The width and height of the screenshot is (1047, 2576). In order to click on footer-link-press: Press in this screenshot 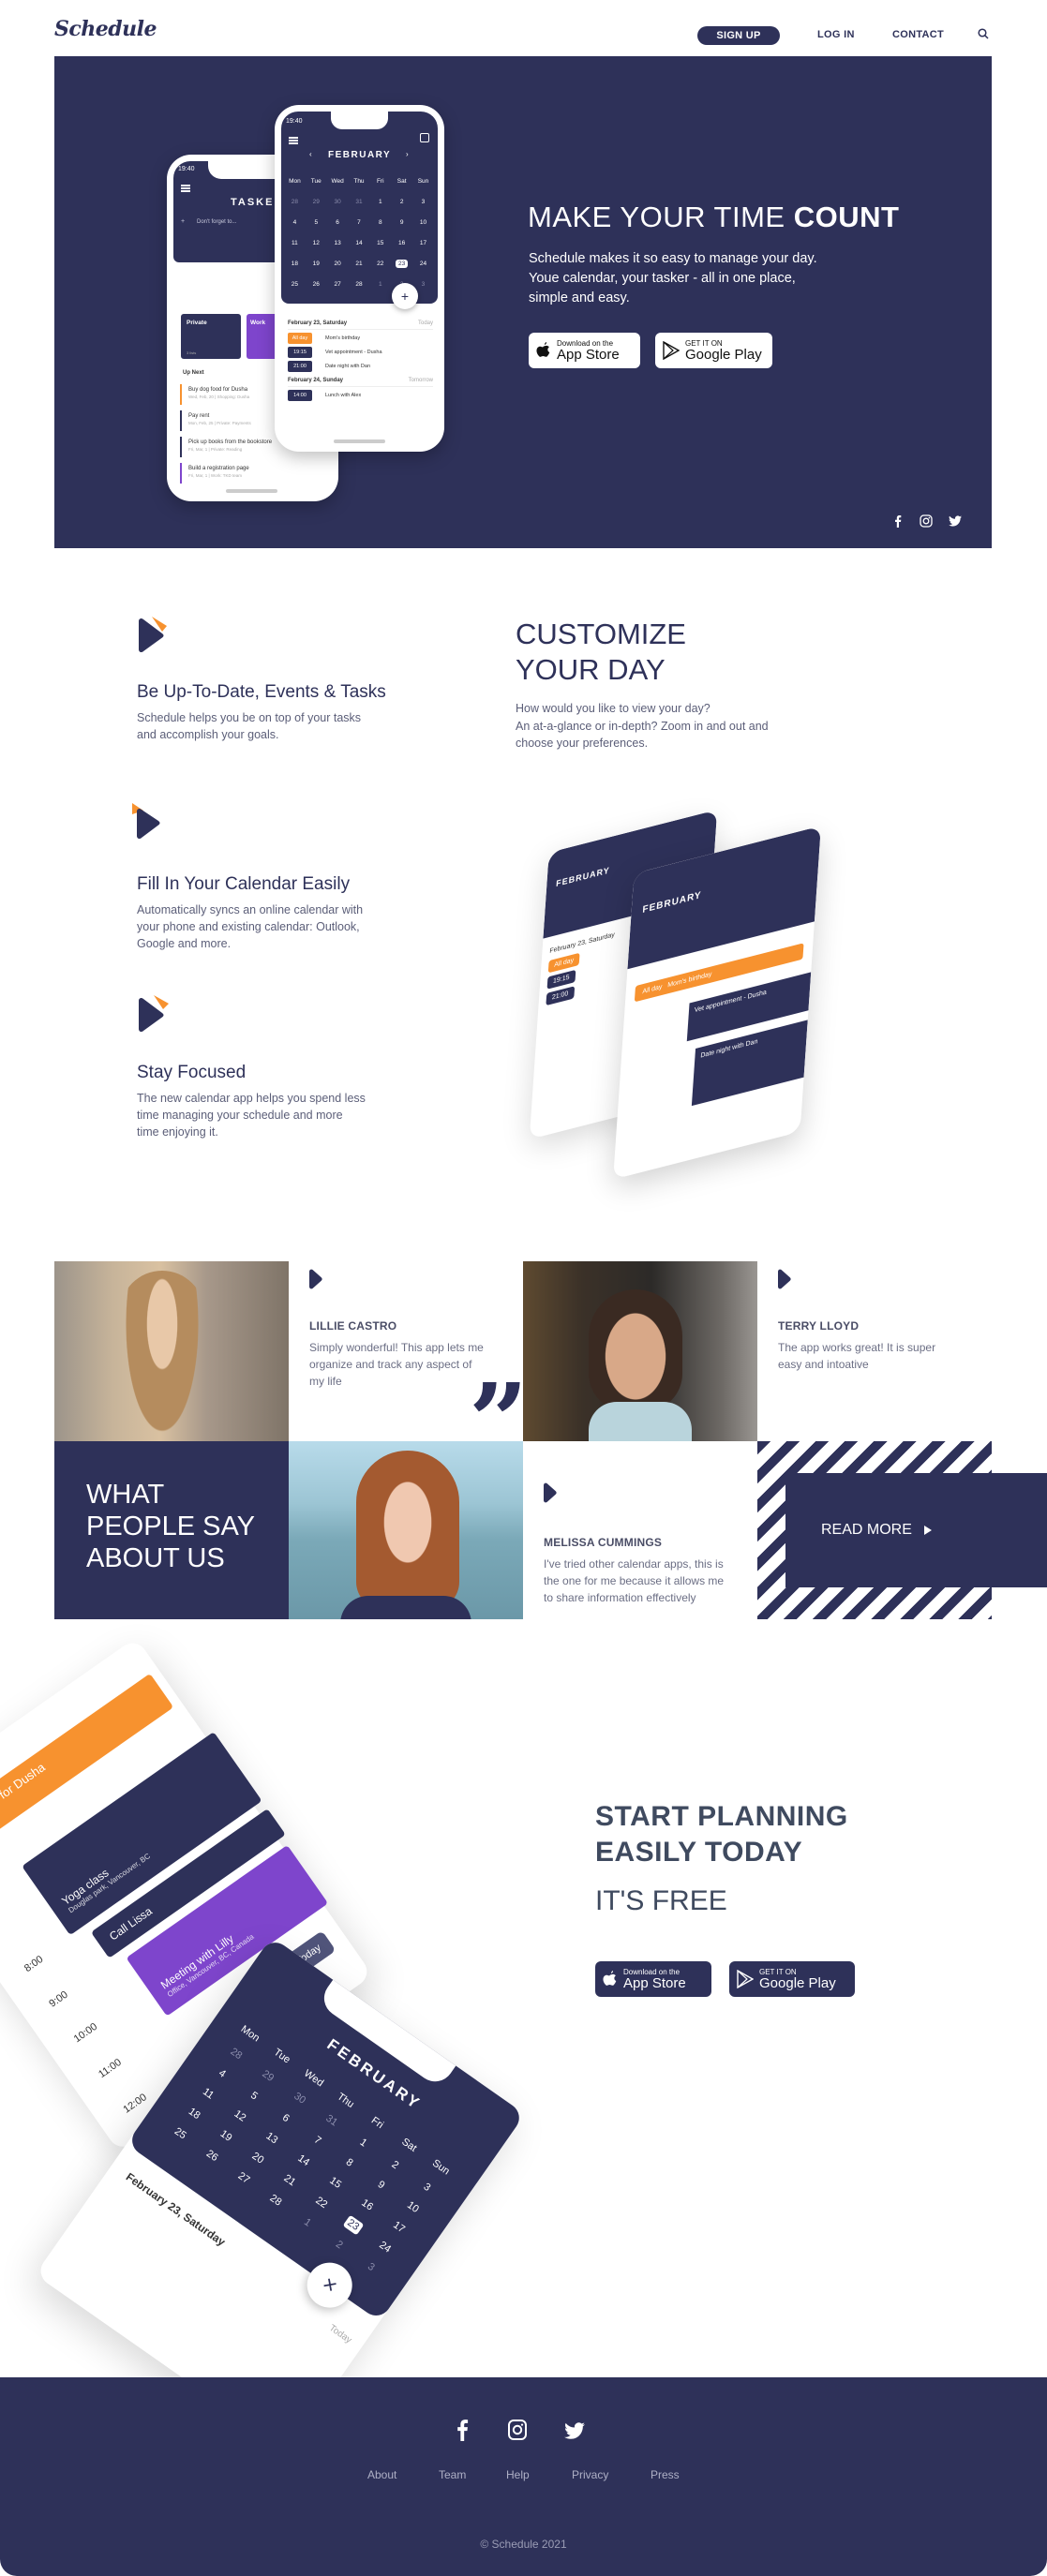, I will do `click(665, 2474)`.